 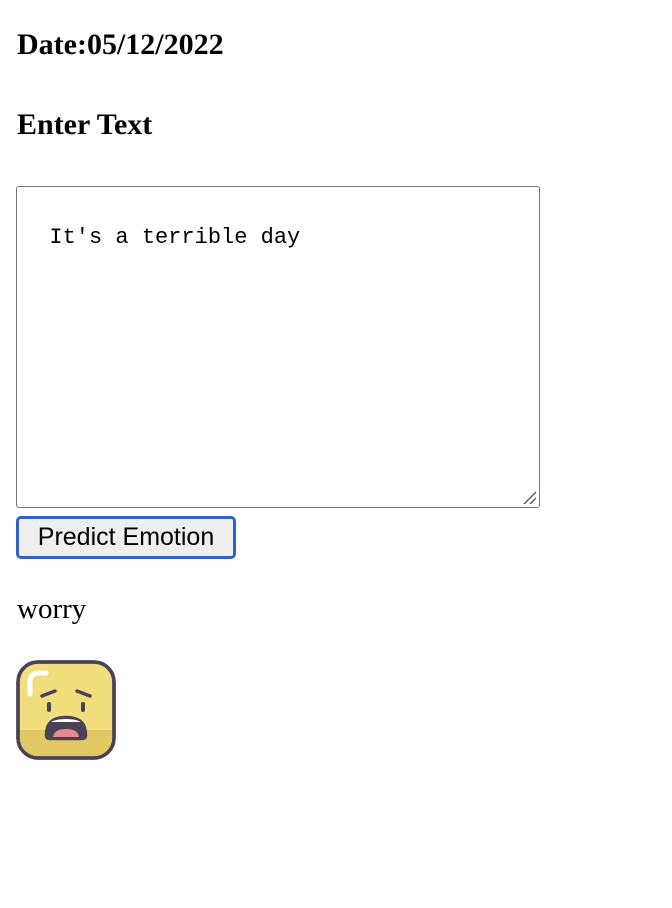 I want to click on date-heading: Date:05/12/2022, so click(x=120, y=44).